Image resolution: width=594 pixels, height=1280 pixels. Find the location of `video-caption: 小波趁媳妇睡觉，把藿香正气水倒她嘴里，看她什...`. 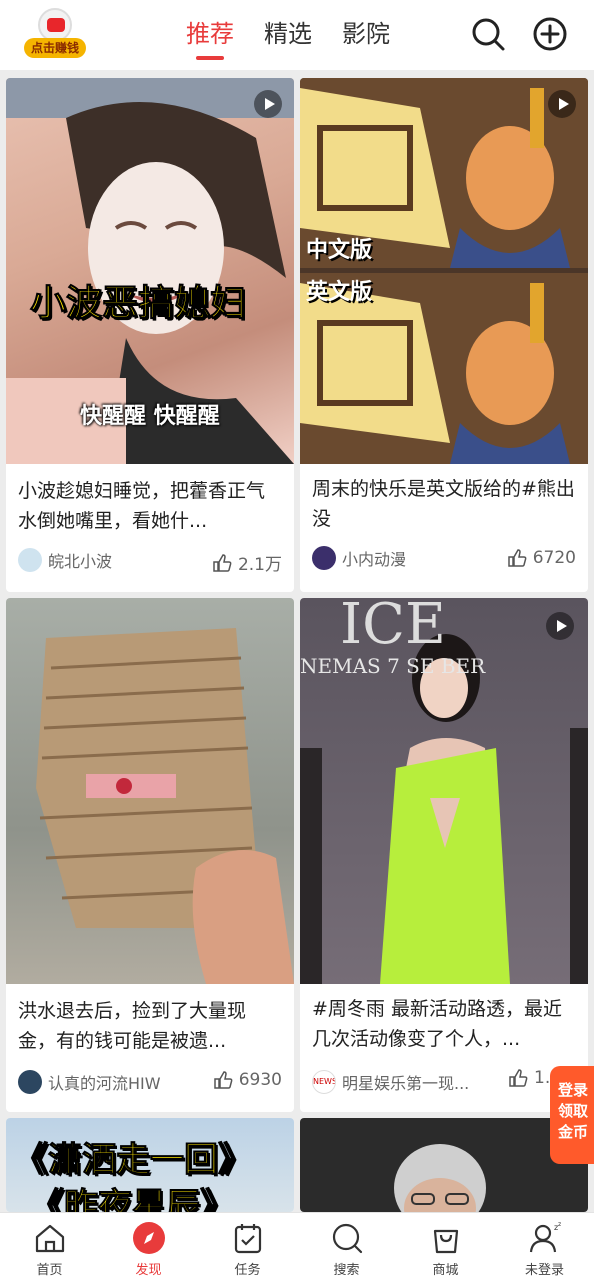

video-caption: 小波趁媳妇睡觉，把藿香正气水倒她嘴里，看她什... is located at coordinates (150, 506).